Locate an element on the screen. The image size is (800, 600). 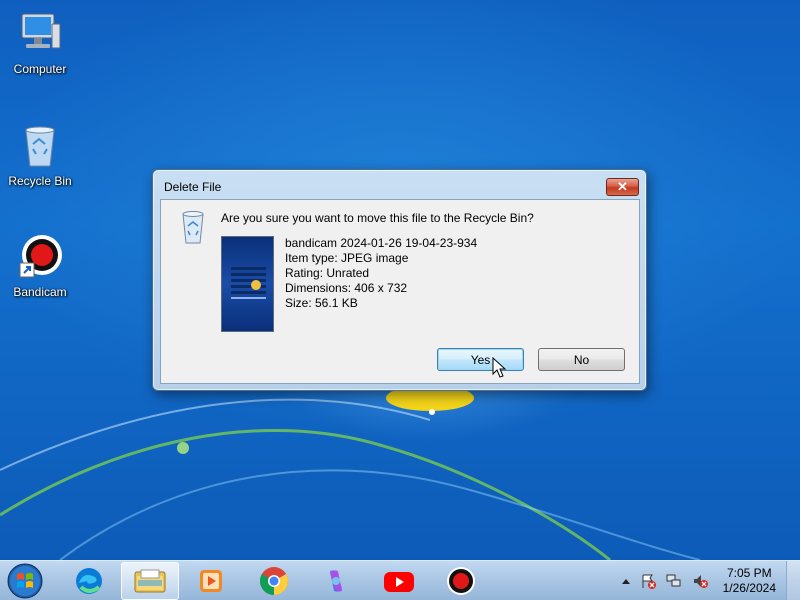
taskbar-media-player is located at coordinates (211, 581).